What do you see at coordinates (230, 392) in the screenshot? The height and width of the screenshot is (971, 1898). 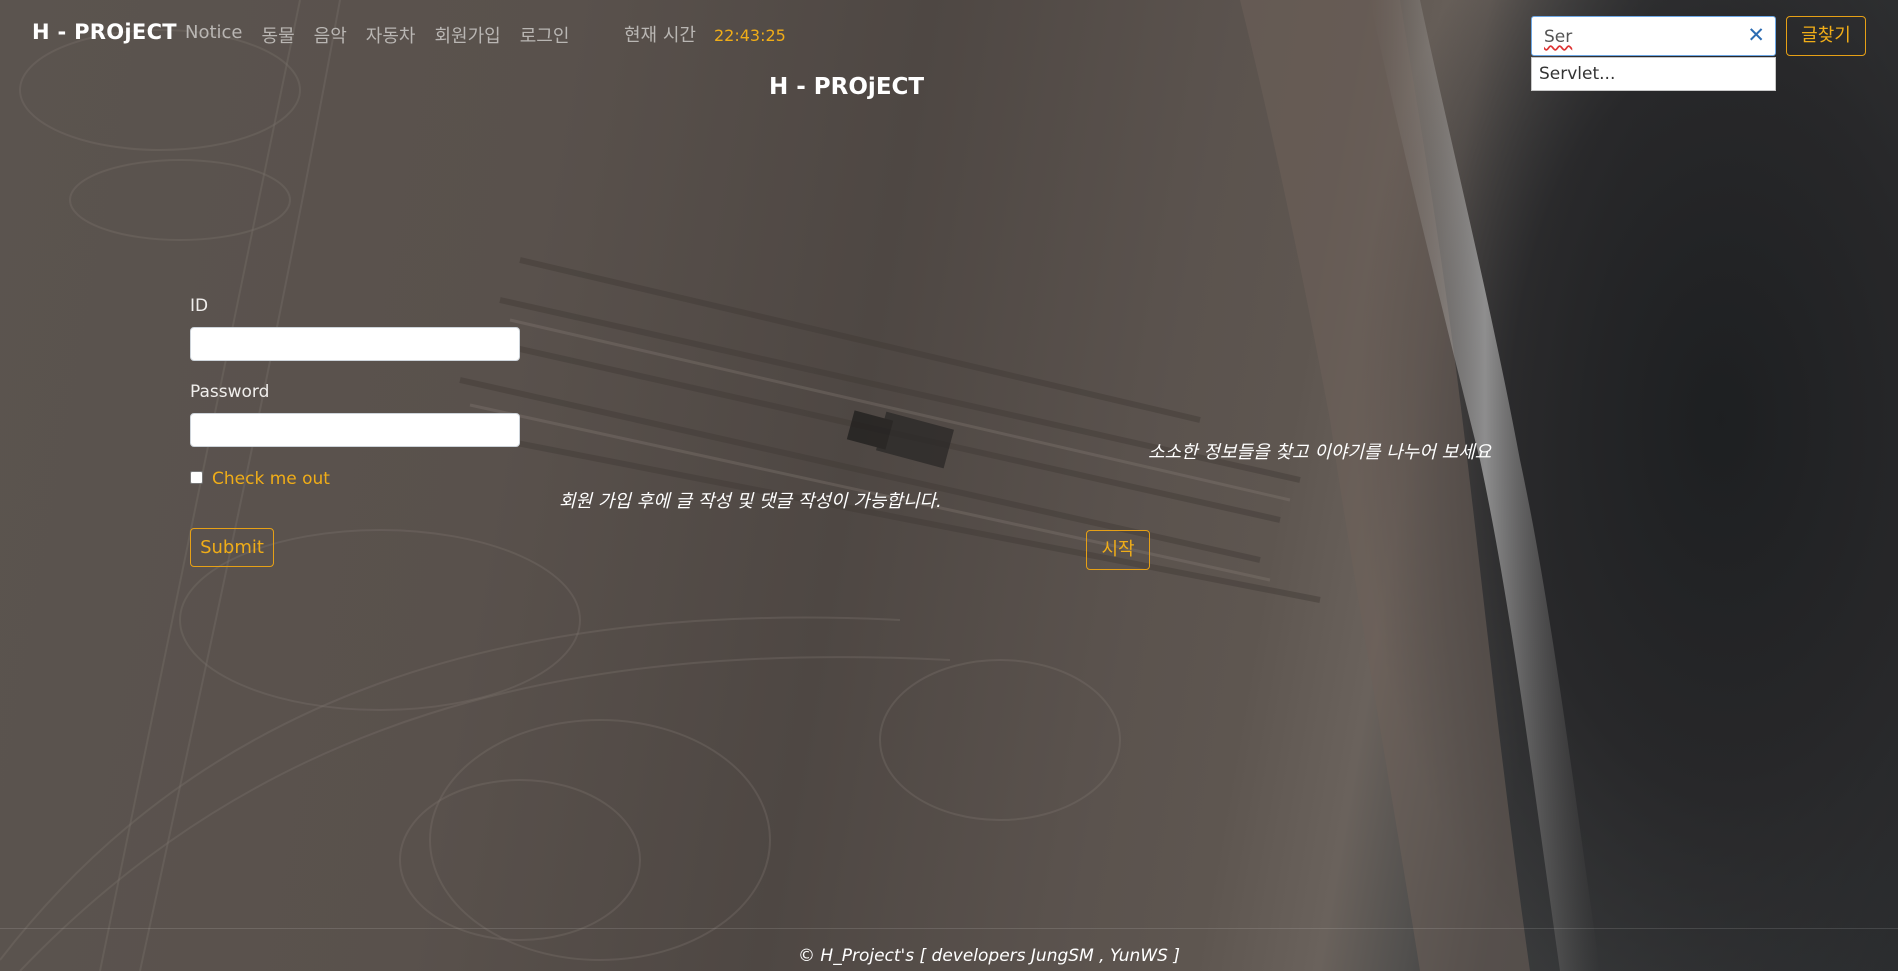 I see `password-label: Password` at bounding box center [230, 392].